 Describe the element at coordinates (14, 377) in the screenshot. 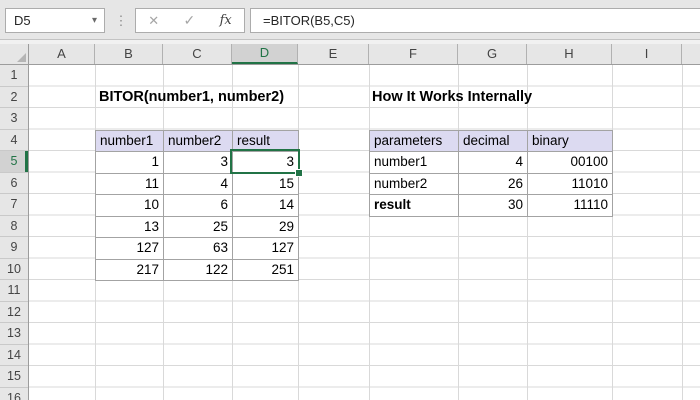

I see `row-header-15: 15` at that location.